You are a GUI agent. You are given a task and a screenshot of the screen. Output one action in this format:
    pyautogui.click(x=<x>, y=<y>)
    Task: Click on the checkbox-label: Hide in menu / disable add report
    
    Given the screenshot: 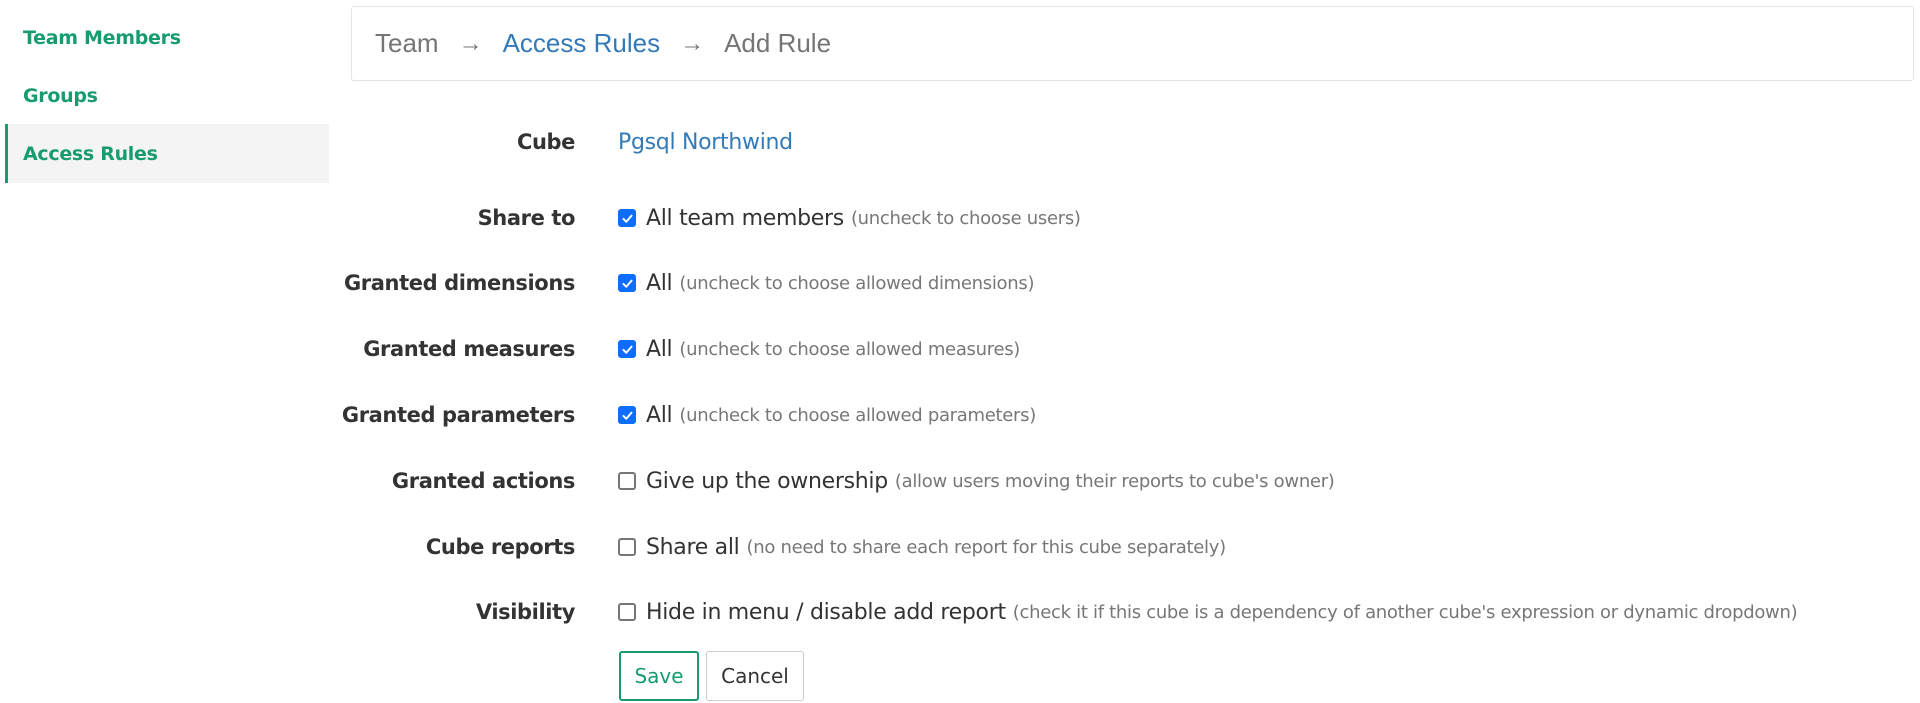 What is the action you would take?
    pyautogui.click(x=826, y=612)
    